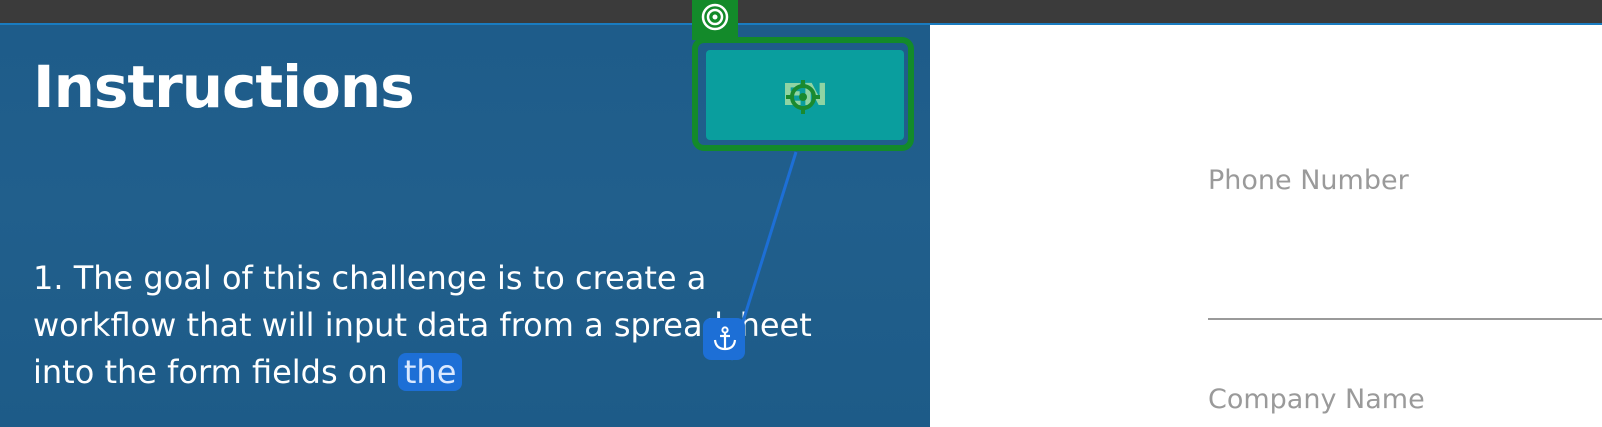  Describe the element at coordinates (224, 87) in the screenshot. I see `instructions-title: Instructions` at that location.